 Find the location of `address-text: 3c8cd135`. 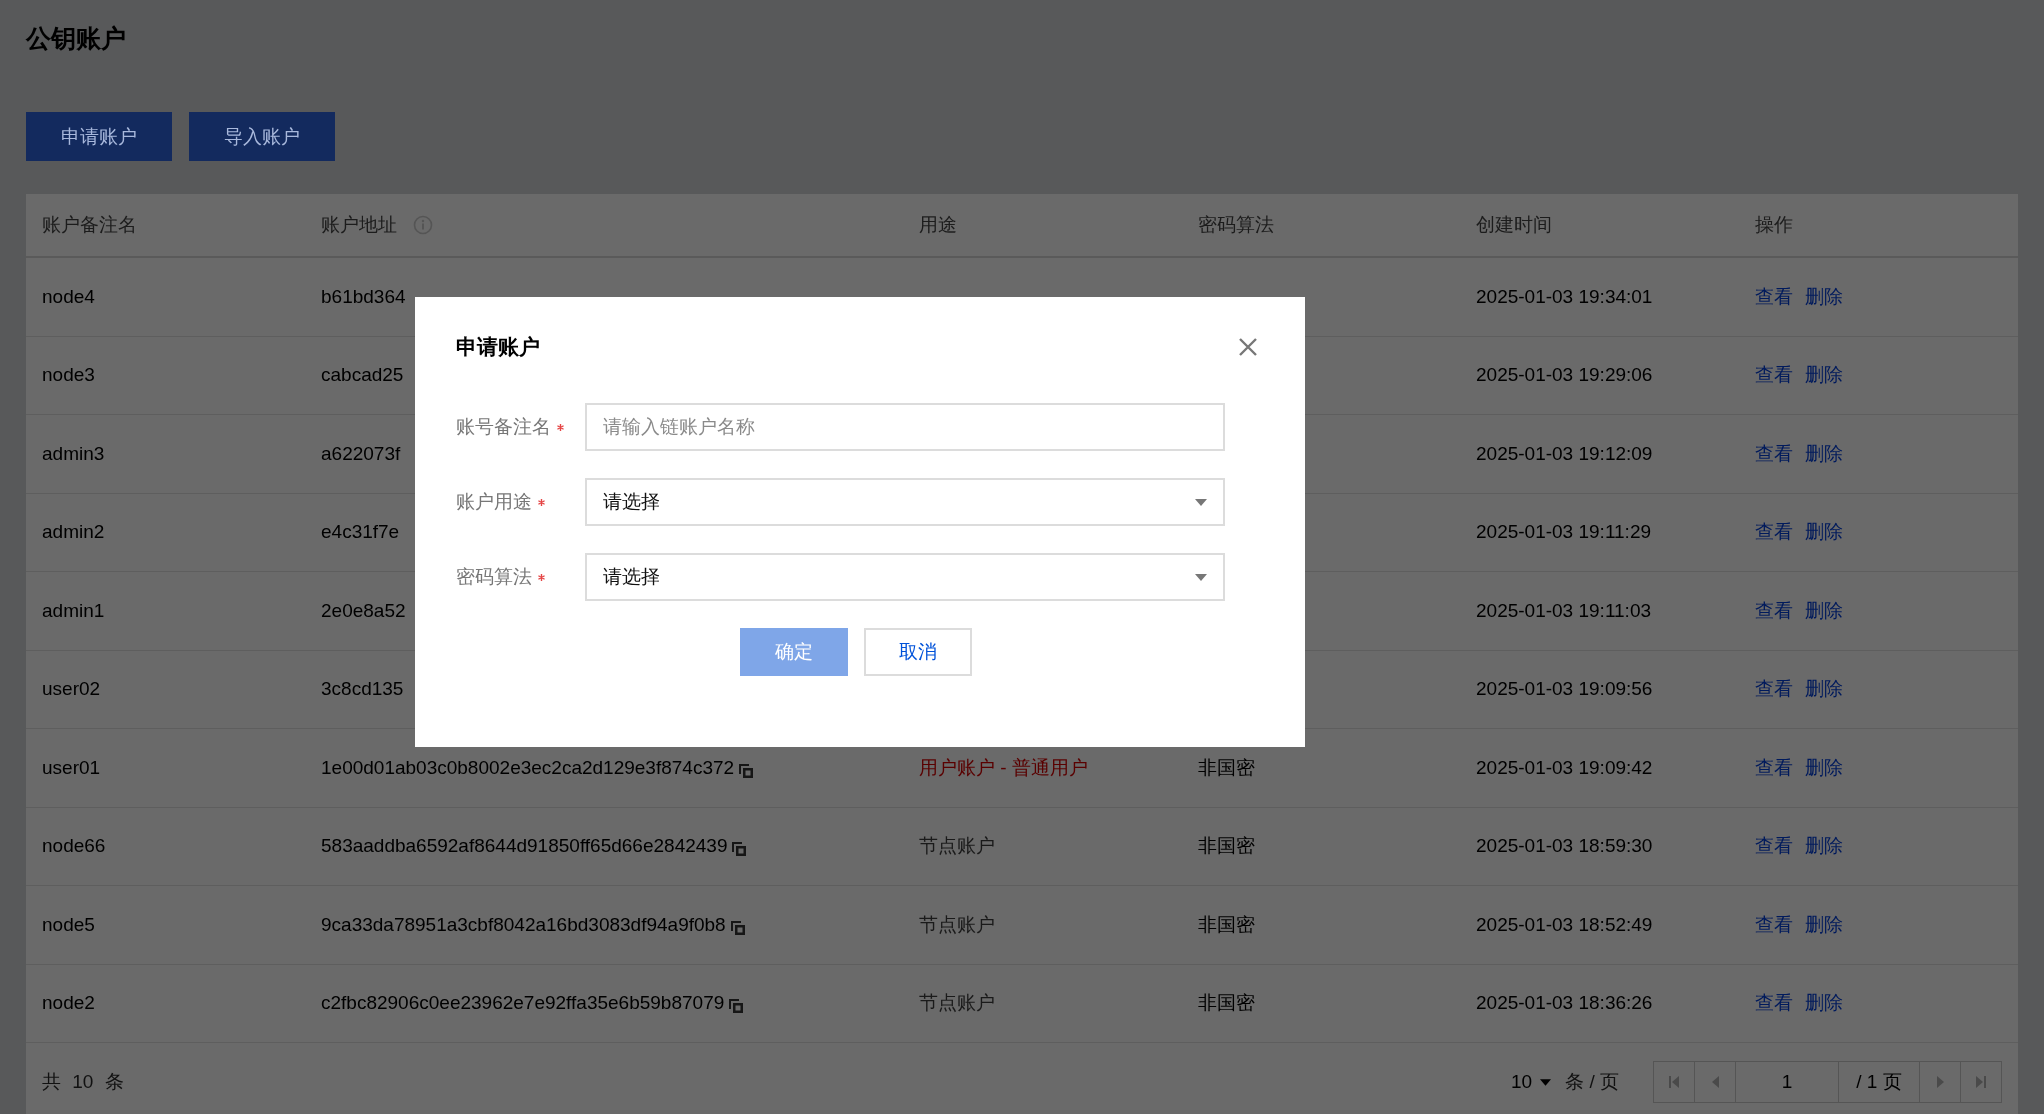

address-text: 3c8cd135 is located at coordinates (362, 689).